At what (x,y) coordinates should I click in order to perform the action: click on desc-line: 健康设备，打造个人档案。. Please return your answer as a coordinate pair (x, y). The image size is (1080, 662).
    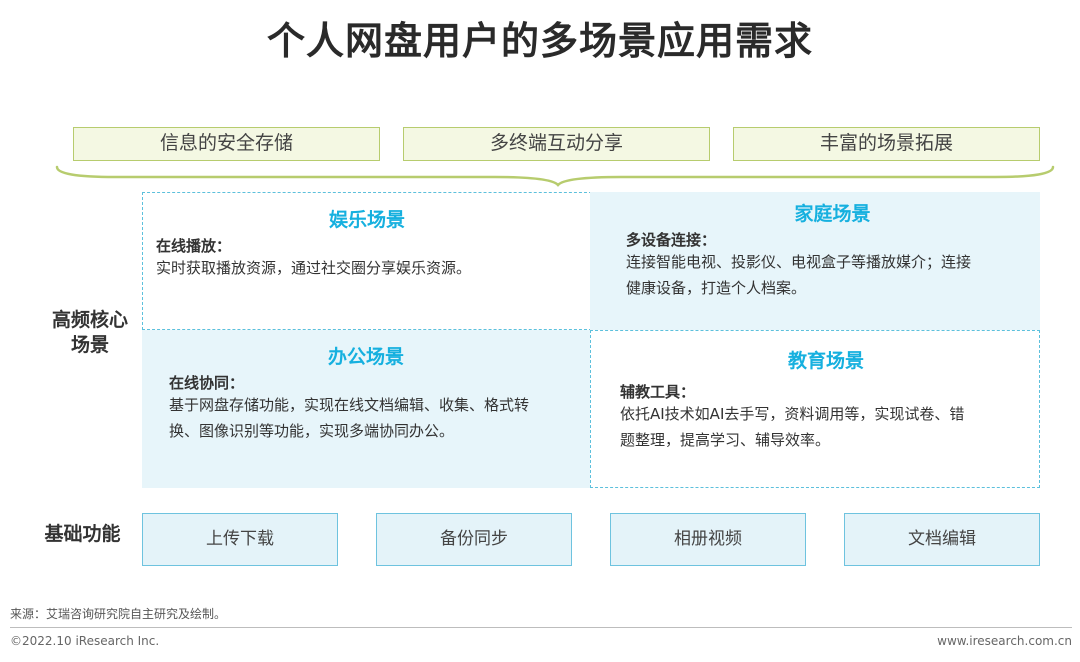
    Looking at the image, I should click on (716, 288).